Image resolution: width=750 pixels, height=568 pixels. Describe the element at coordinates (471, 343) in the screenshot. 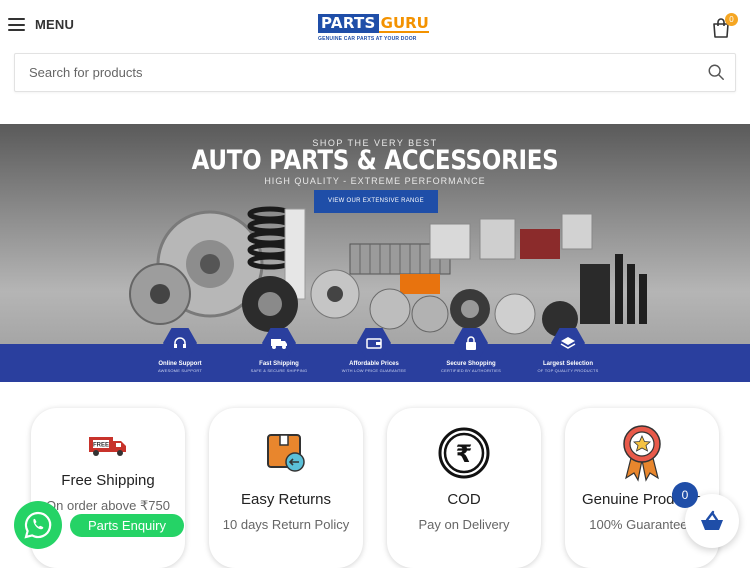

I see `lock-icon` at that location.